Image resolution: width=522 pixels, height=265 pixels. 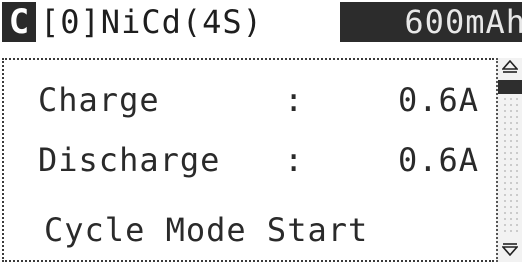 What do you see at coordinates (510, 166) in the screenshot?
I see `scroll-track` at bounding box center [510, 166].